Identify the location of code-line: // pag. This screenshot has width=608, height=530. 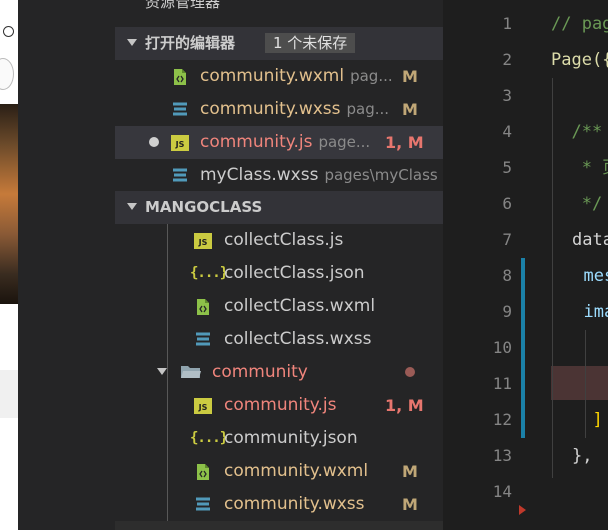
(579, 24).